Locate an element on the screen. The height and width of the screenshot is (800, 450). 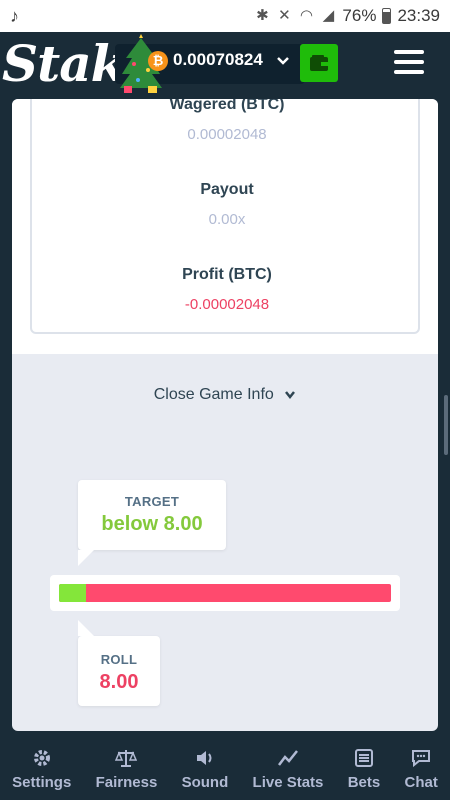
close-game-info-label: Close Game Info is located at coordinates (213, 394).